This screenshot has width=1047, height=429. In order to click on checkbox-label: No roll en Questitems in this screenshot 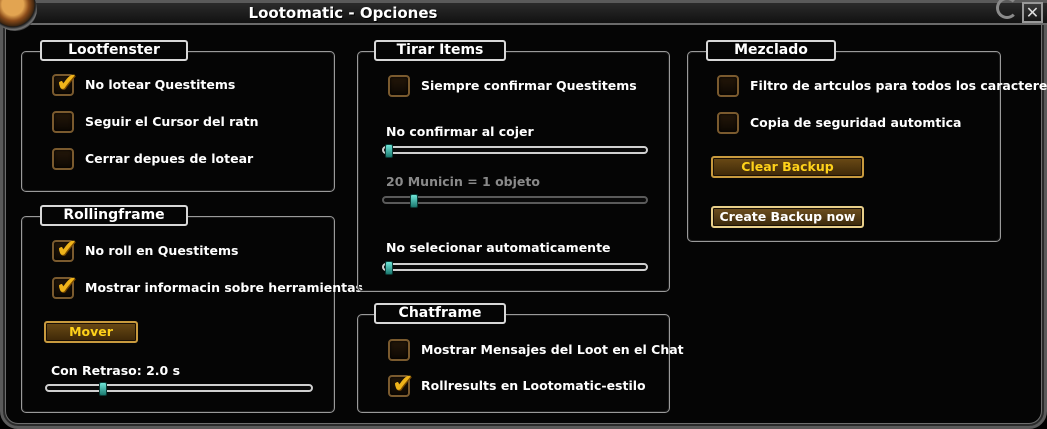, I will do `click(162, 250)`.